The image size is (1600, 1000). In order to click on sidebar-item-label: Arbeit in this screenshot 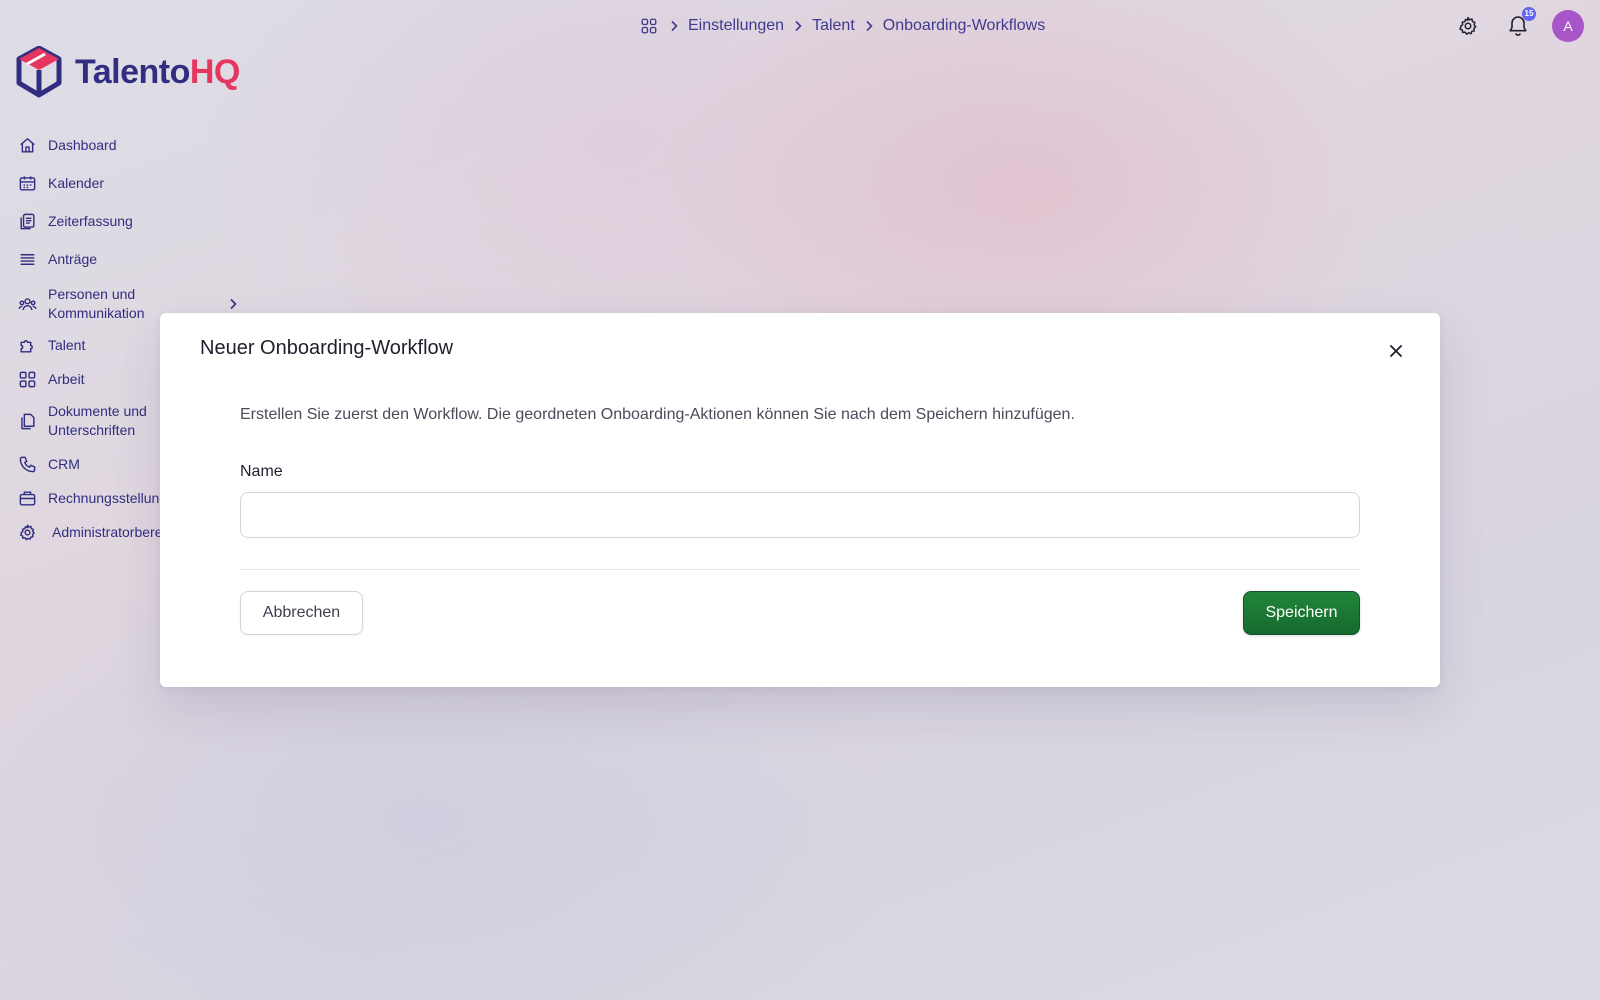, I will do `click(66, 378)`.